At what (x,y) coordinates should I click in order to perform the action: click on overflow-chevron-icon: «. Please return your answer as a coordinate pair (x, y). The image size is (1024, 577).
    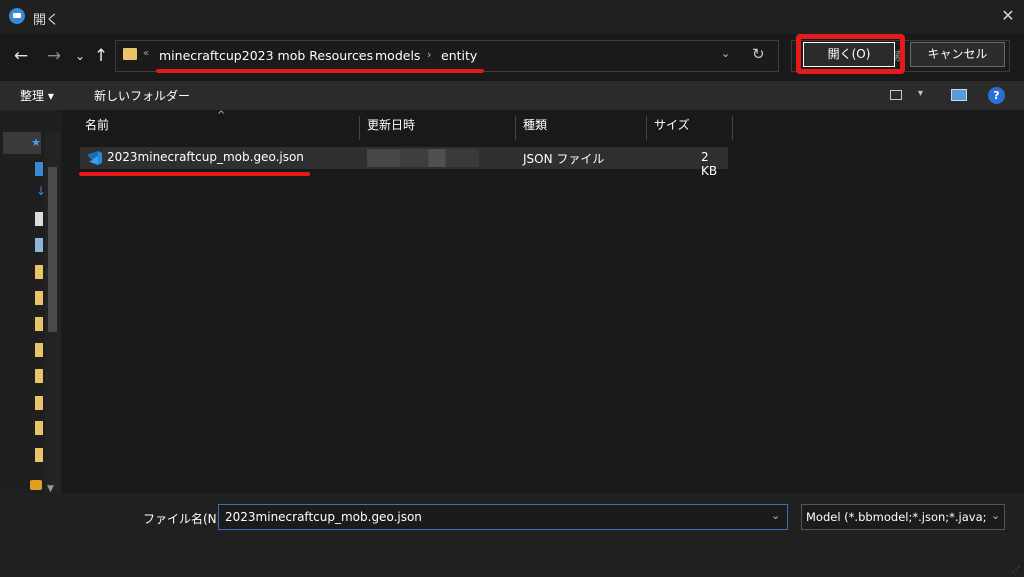
    Looking at the image, I should click on (146, 53).